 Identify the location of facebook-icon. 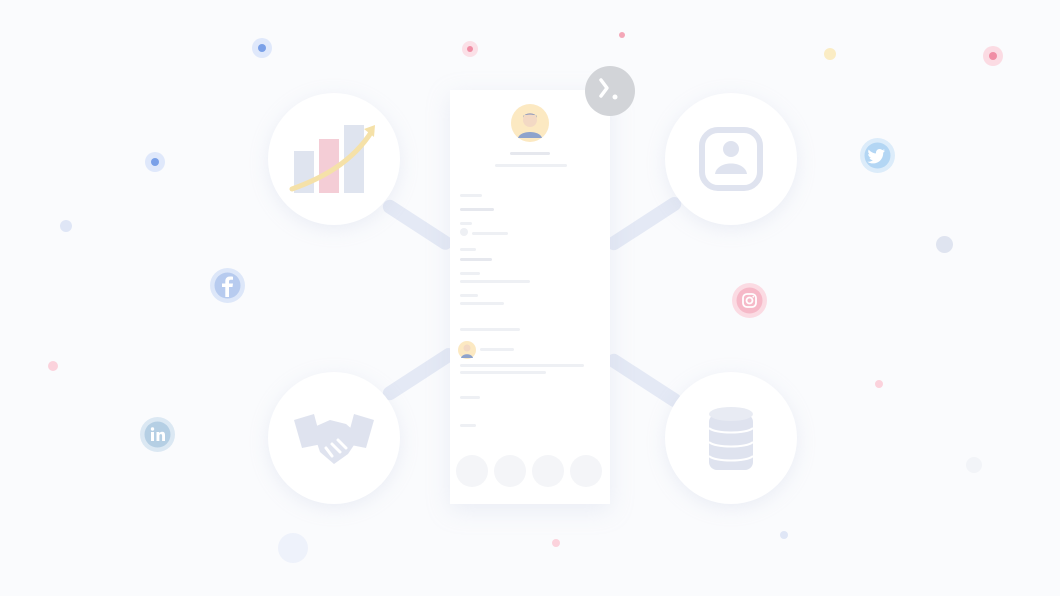
(227, 285).